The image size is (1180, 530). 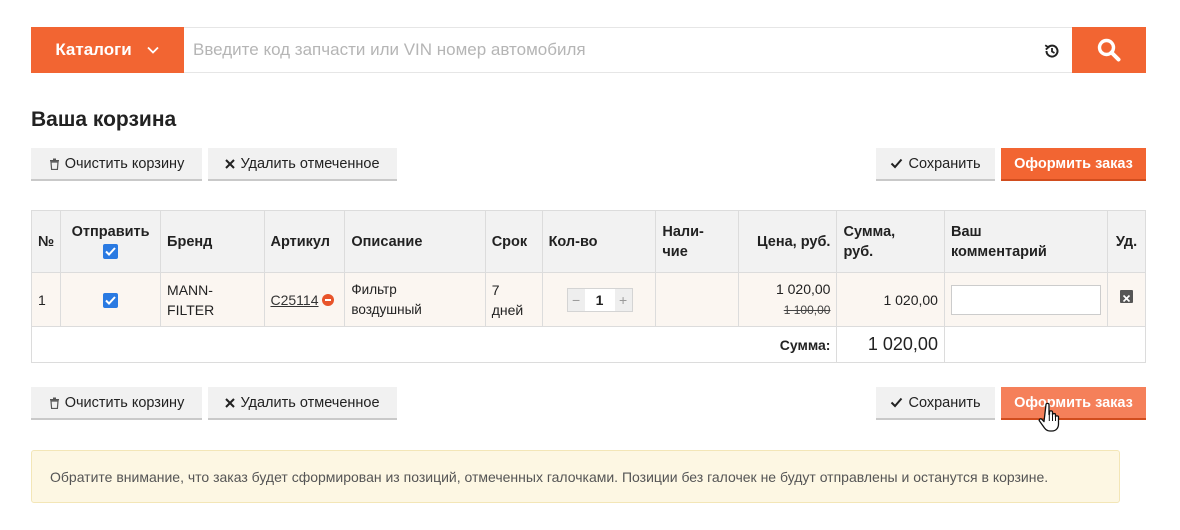 I want to click on col-article: Артикул, so click(x=304, y=241).